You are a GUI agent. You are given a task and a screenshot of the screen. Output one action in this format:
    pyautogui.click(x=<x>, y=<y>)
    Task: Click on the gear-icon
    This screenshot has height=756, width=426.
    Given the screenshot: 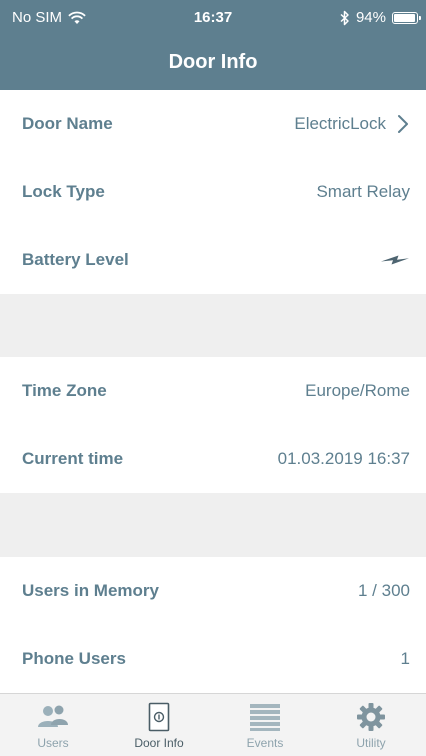 What is the action you would take?
    pyautogui.click(x=371, y=717)
    